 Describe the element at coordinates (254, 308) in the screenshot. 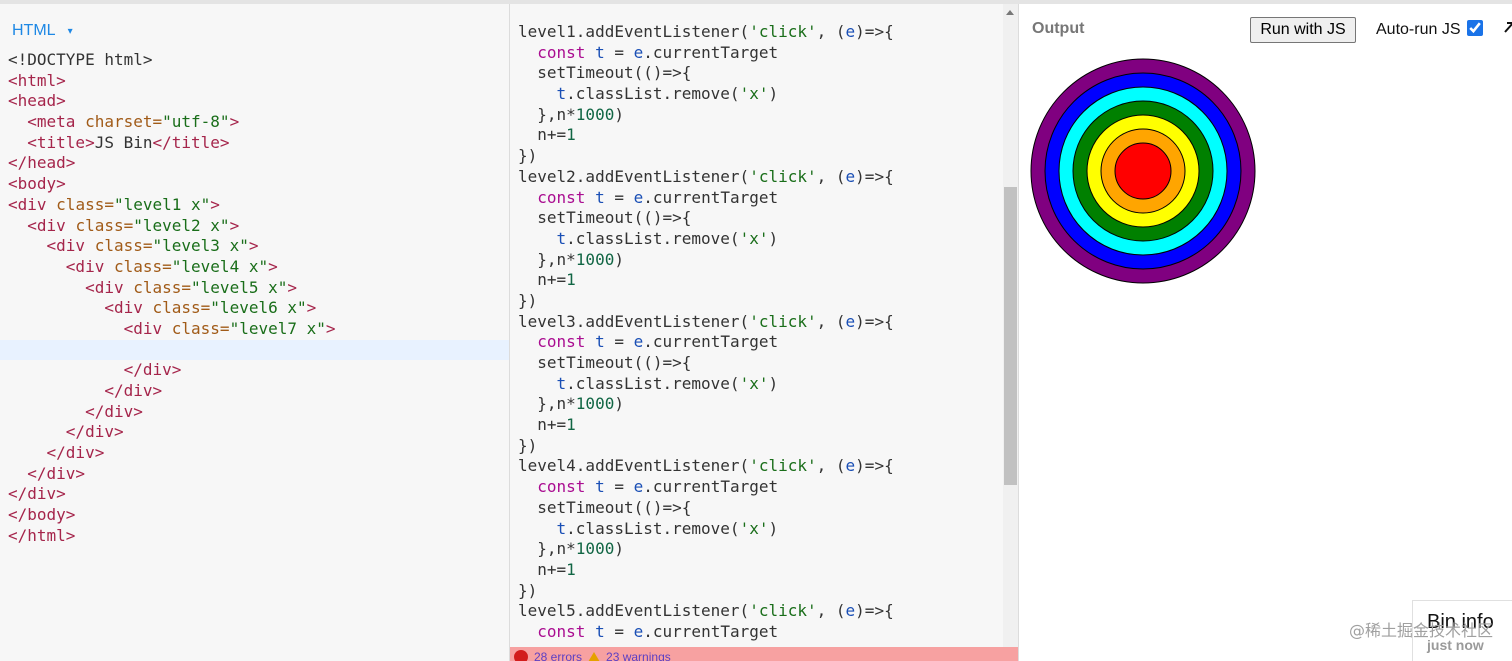

I see `html-code-line: <div class="level6 x">` at that location.